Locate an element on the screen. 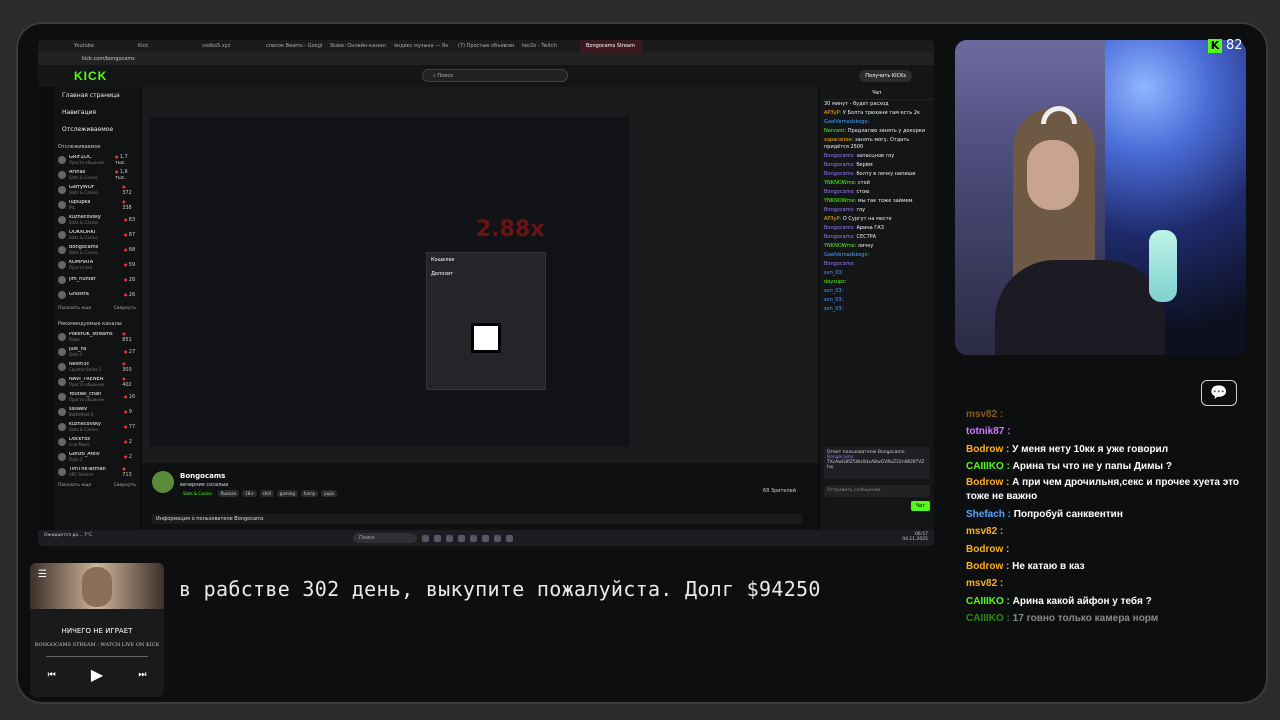 The height and width of the screenshot is (720, 1280). sidebar-channel: DOKKORKISlots & Casino87 is located at coordinates (97, 234).